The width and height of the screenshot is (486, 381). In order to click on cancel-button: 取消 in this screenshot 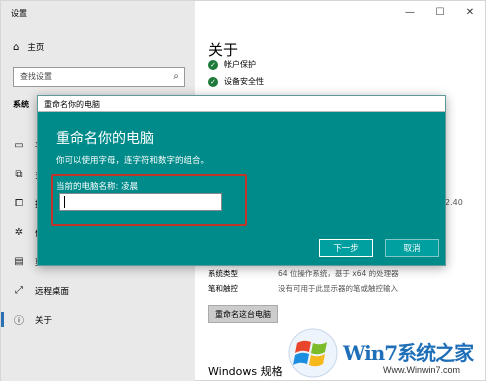, I will do `click(412, 248)`.